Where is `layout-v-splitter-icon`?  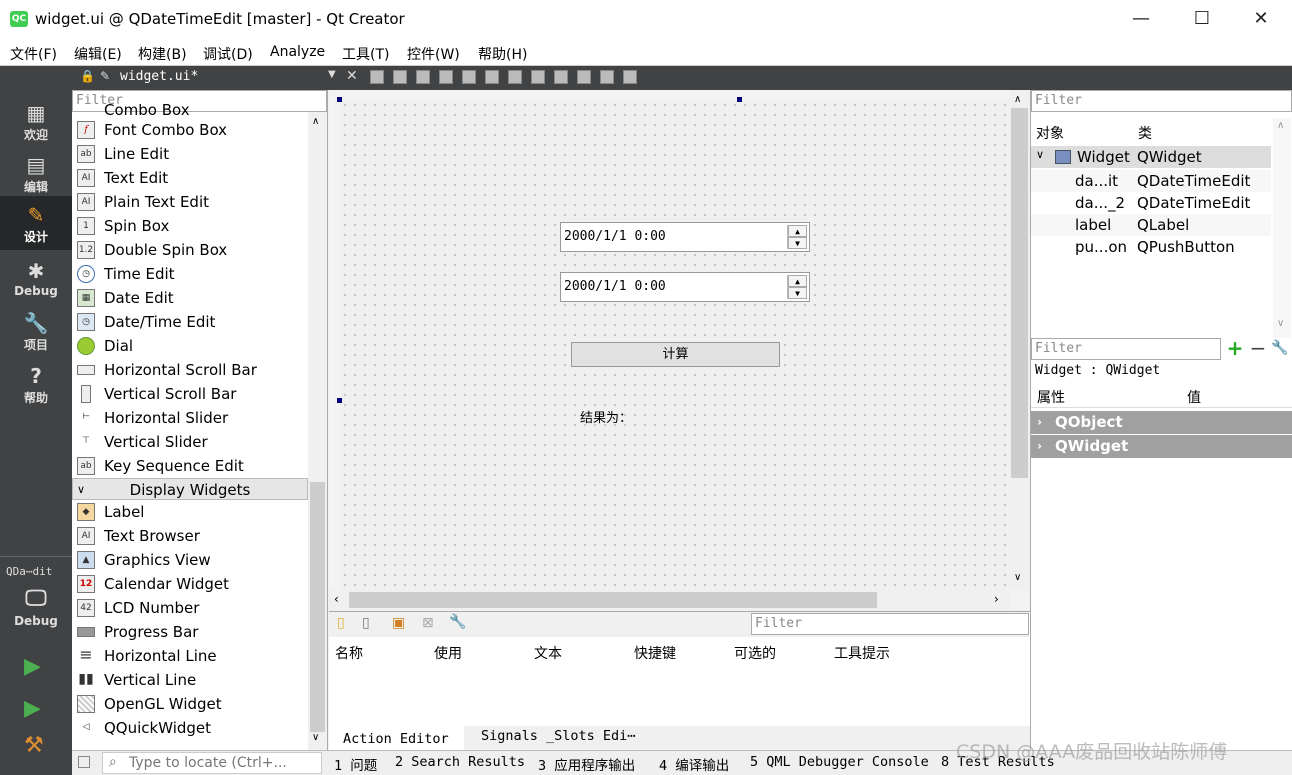 layout-v-splitter-icon is located at coordinates (538, 77).